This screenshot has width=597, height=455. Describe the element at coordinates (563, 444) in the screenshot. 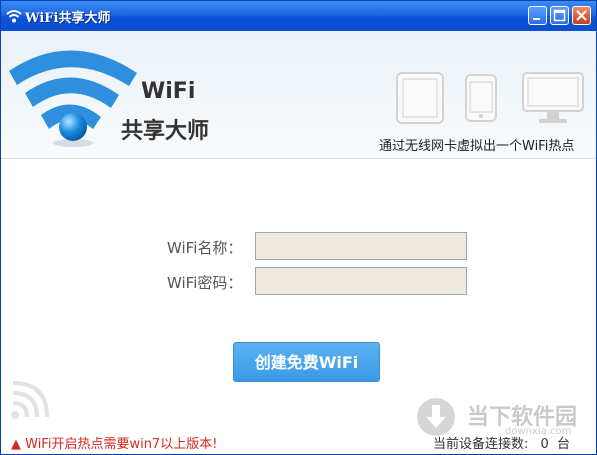

I see `status-unit: 台` at that location.